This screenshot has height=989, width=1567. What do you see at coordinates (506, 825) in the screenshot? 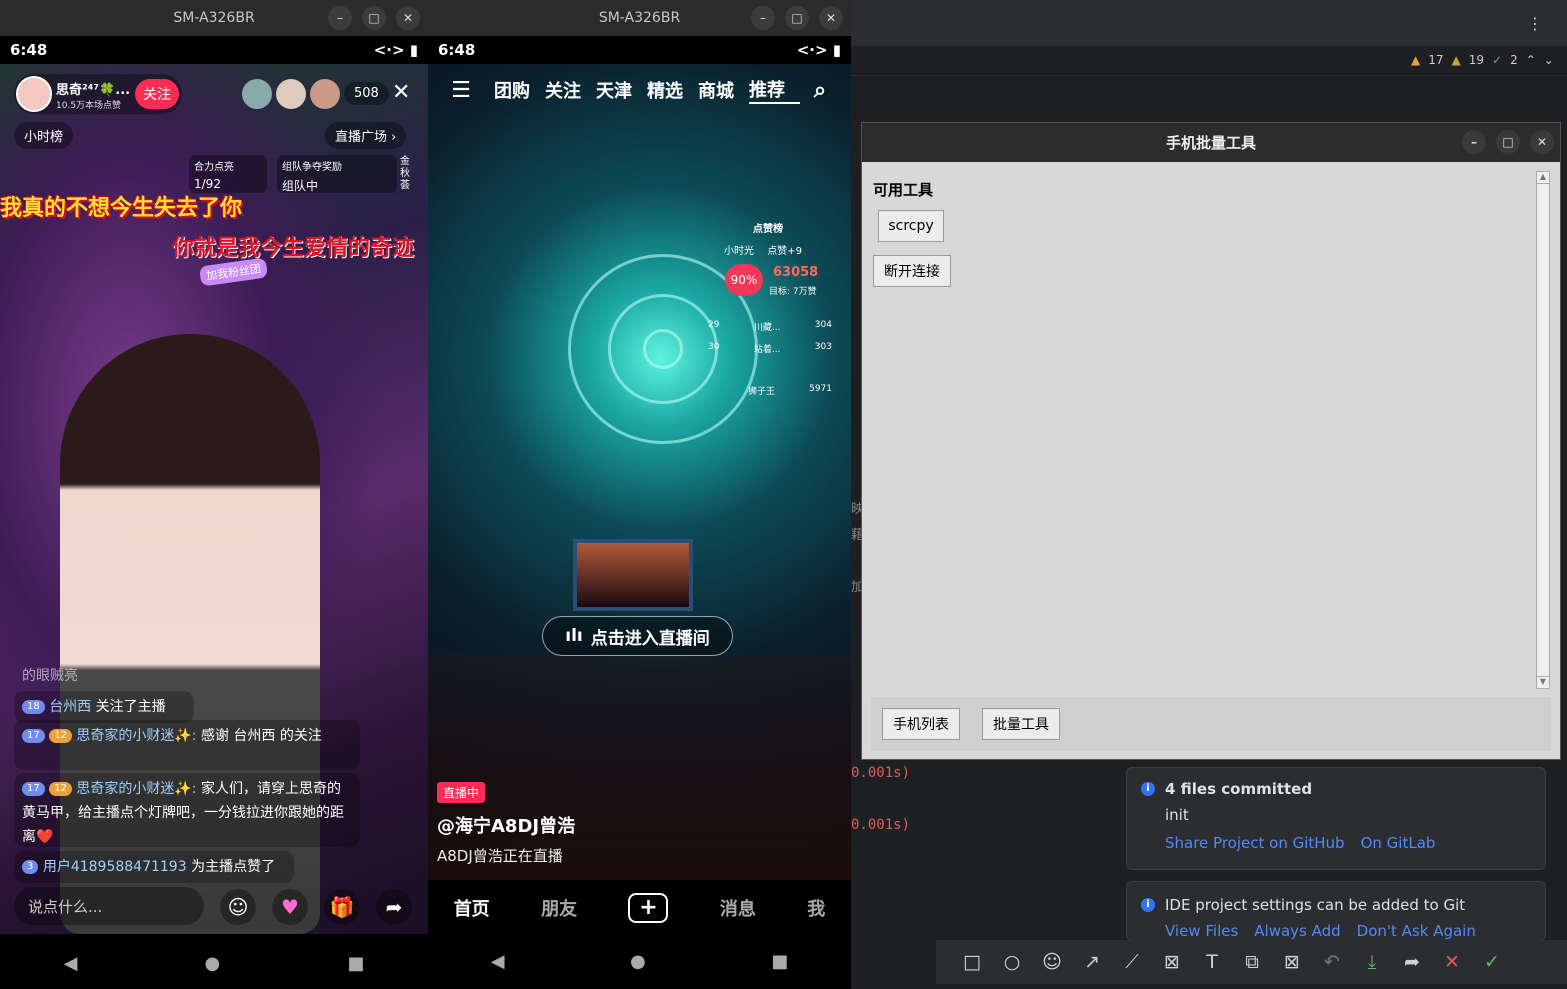
I see `streamer-name: @海宁A8DJ曾浩` at bounding box center [506, 825].